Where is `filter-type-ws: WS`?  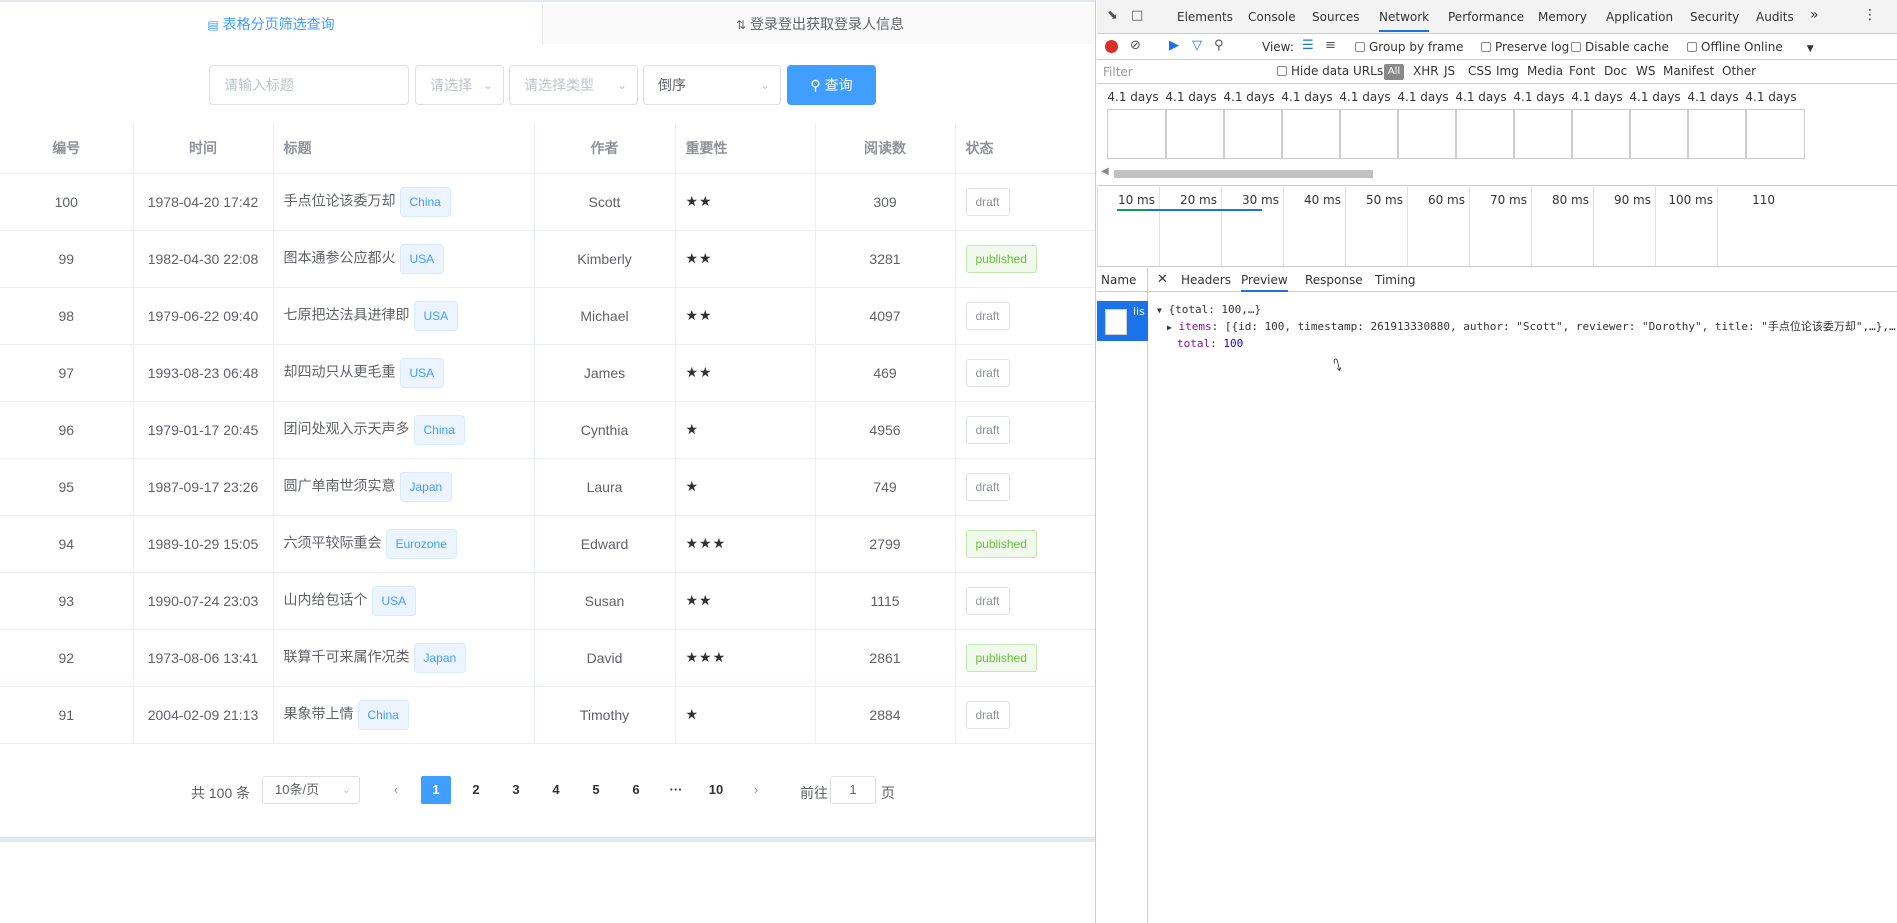 filter-type-ws: WS is located at coordinates (1645, 71).